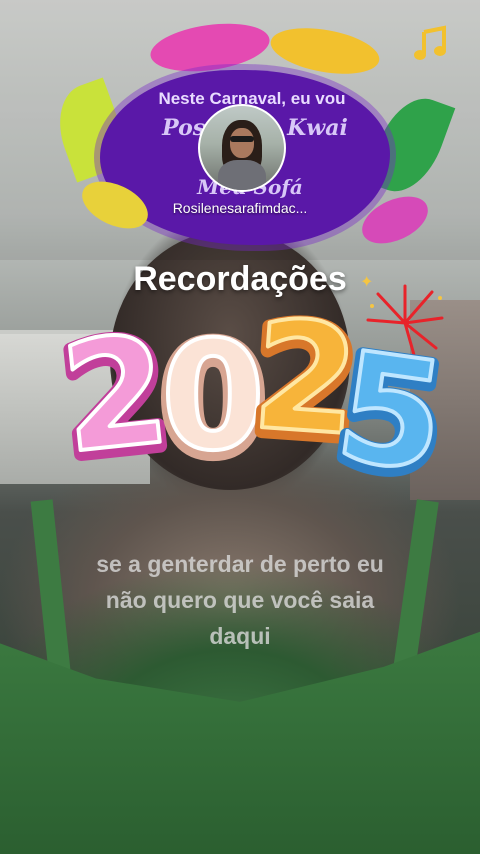  I want to click on music-note-icon, so click(432, 44).